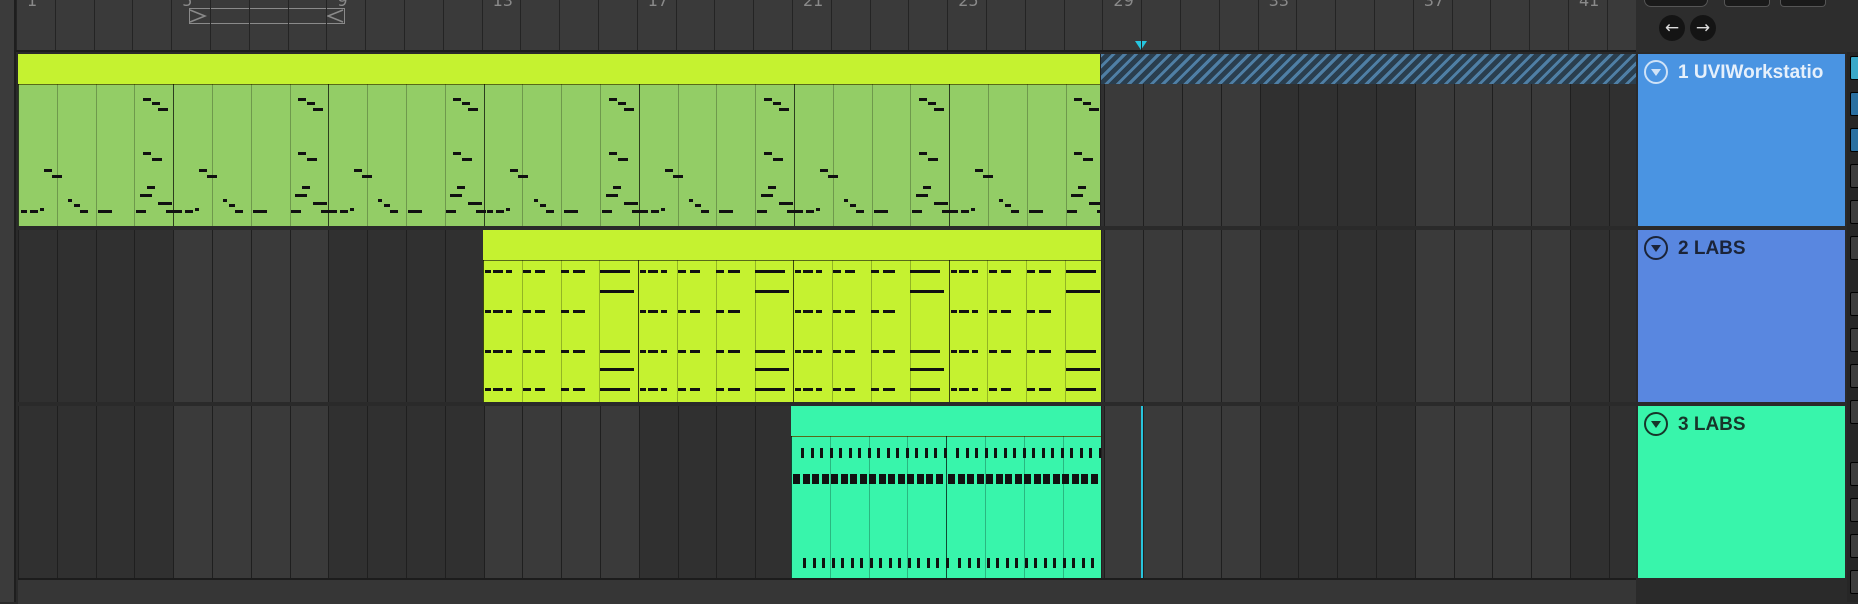 This screenshot has height=604, width=1858. I want to click on bottom-scroll-area, so click(827, 591).